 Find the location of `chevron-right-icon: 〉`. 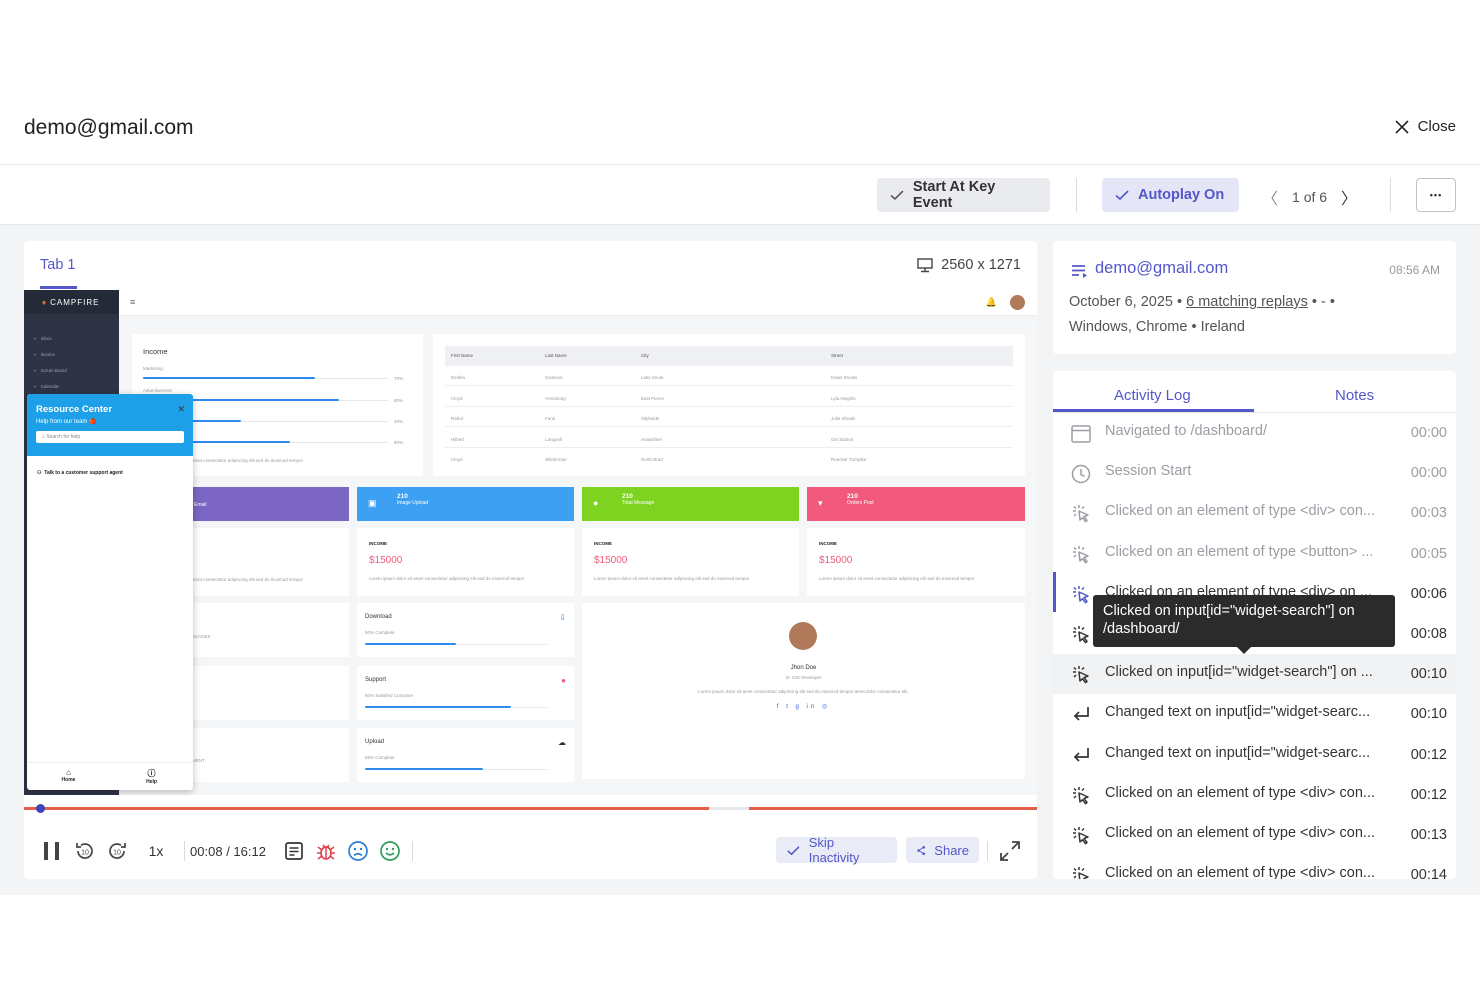

chevron-right-icon: 〉 is located at coordinates (1349, 197).